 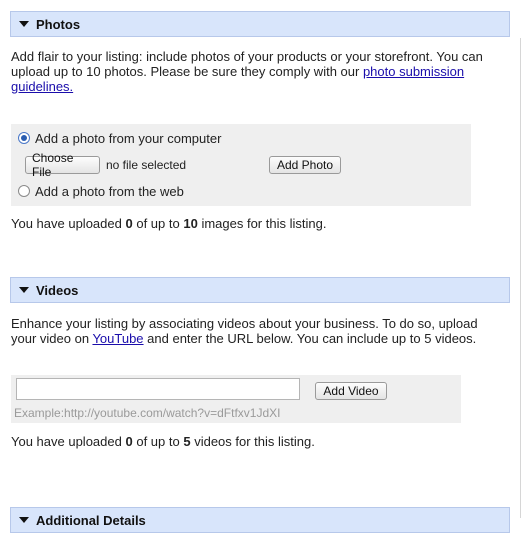 What do you see at coordinates (109, 191) in the screenshot?
I see `photo-from-web-label: Add a photo from the web` at bounding box center [109, 191].